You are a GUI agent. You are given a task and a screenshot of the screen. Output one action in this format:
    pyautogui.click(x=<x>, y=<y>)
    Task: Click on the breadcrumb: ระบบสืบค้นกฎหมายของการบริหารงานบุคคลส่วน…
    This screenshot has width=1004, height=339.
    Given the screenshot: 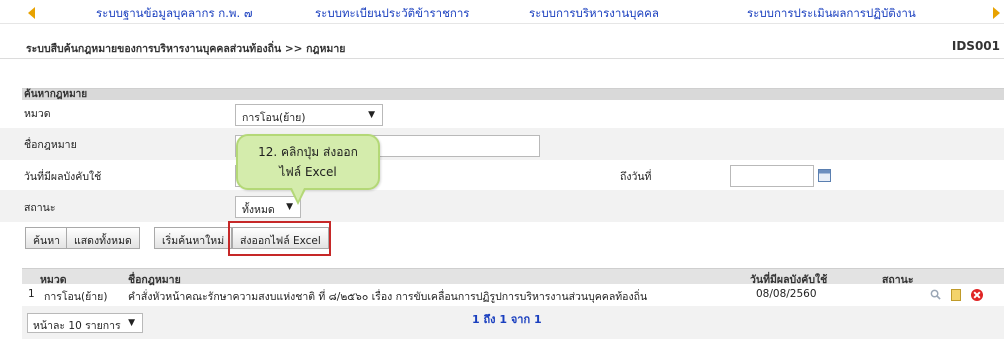 What is the action you would take?
    pyautogui.click(x=186, y=49)
    